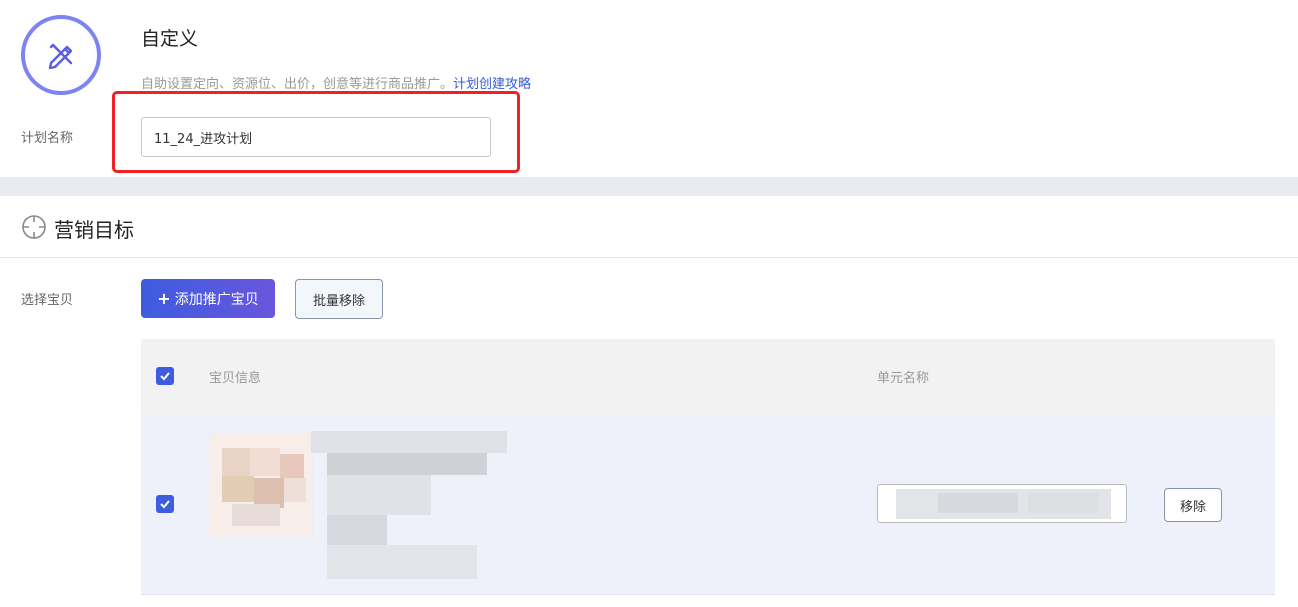 The width and height of the screenshot is (1298, 607). What do you see at coordinates (170, 39) in the screenshot?
I see `page-title: 自定义` at bounding box center [170, 39].